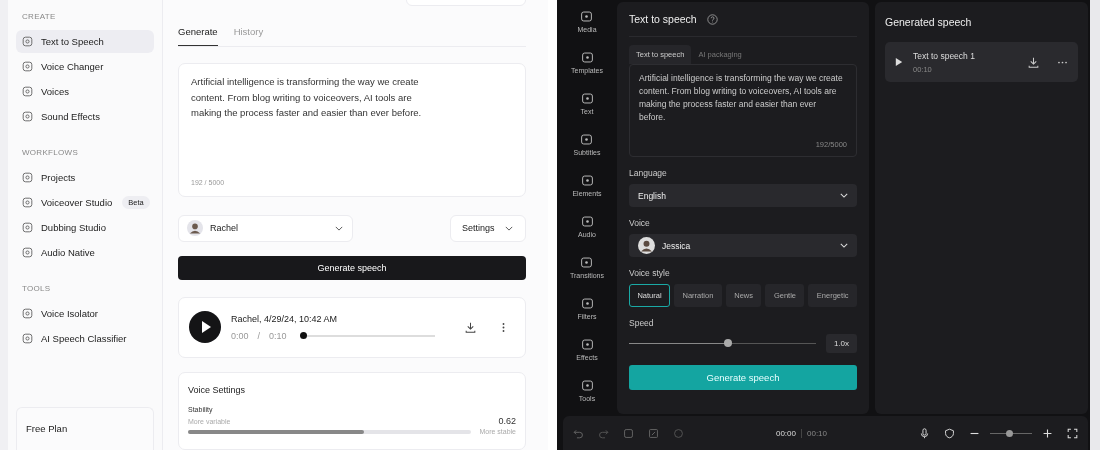  What do you see at coordinates (578, 433) in the screenshot?
I see `undo-icon` at bounding box center [578, 433].